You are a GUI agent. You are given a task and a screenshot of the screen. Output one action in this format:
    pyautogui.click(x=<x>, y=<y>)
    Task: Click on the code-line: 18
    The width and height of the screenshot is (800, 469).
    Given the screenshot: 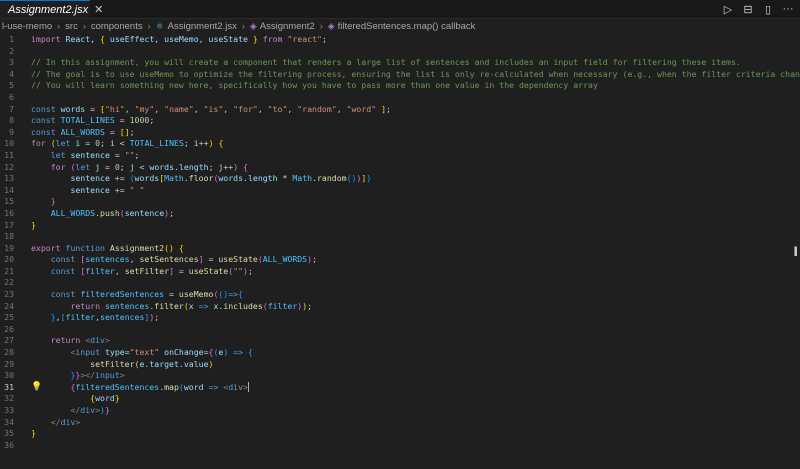 What is the action you would take?
    pyautogui.click(x=400, y=237)
    